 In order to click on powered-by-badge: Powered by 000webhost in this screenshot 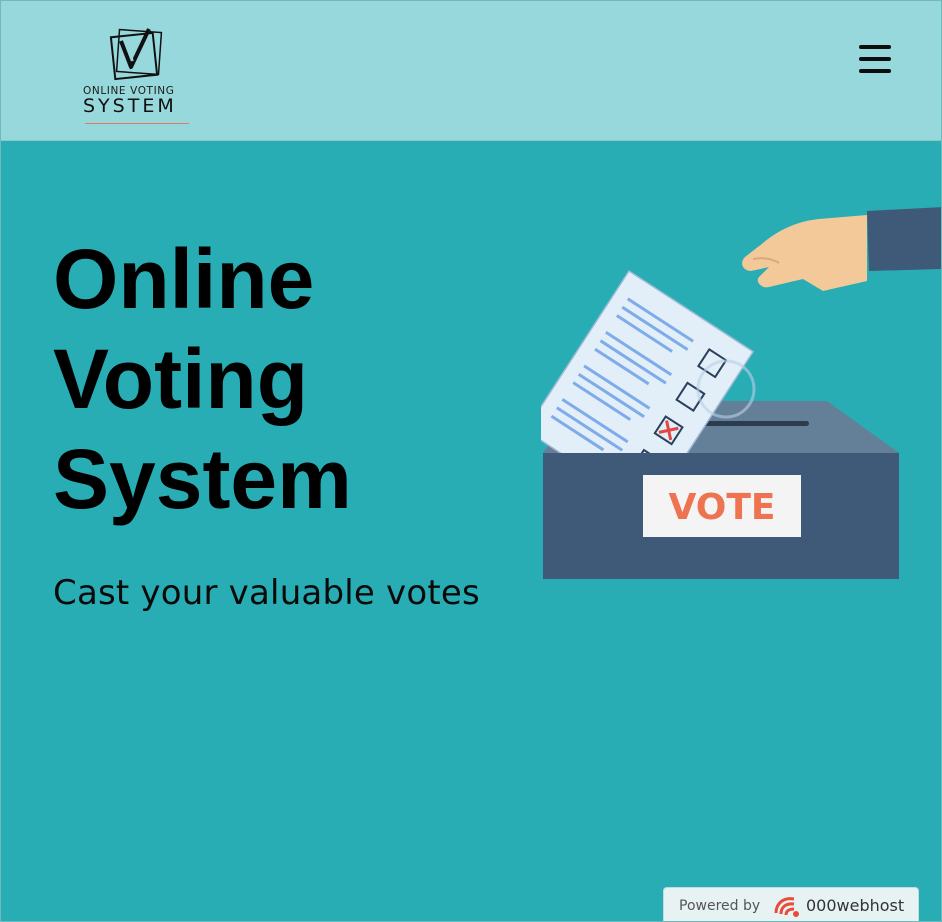, I will do `click(791, 904)`.